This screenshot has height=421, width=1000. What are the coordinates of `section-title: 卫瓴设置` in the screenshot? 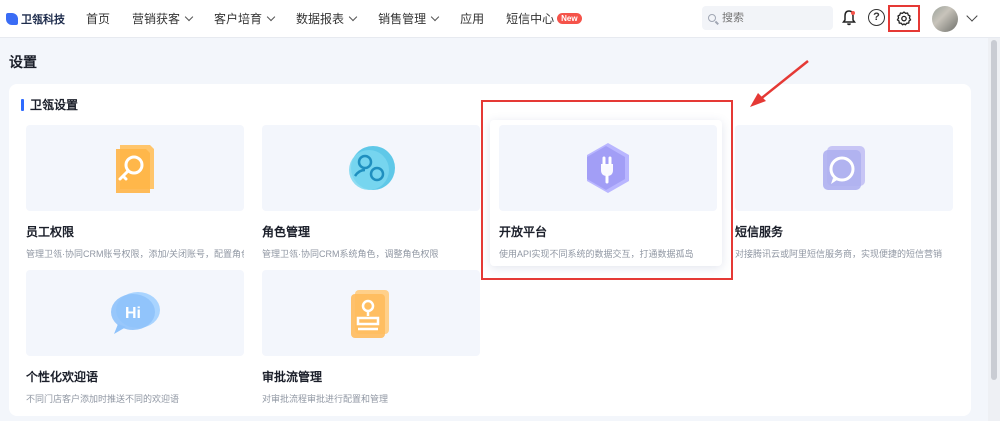 It's located at (49, 104).